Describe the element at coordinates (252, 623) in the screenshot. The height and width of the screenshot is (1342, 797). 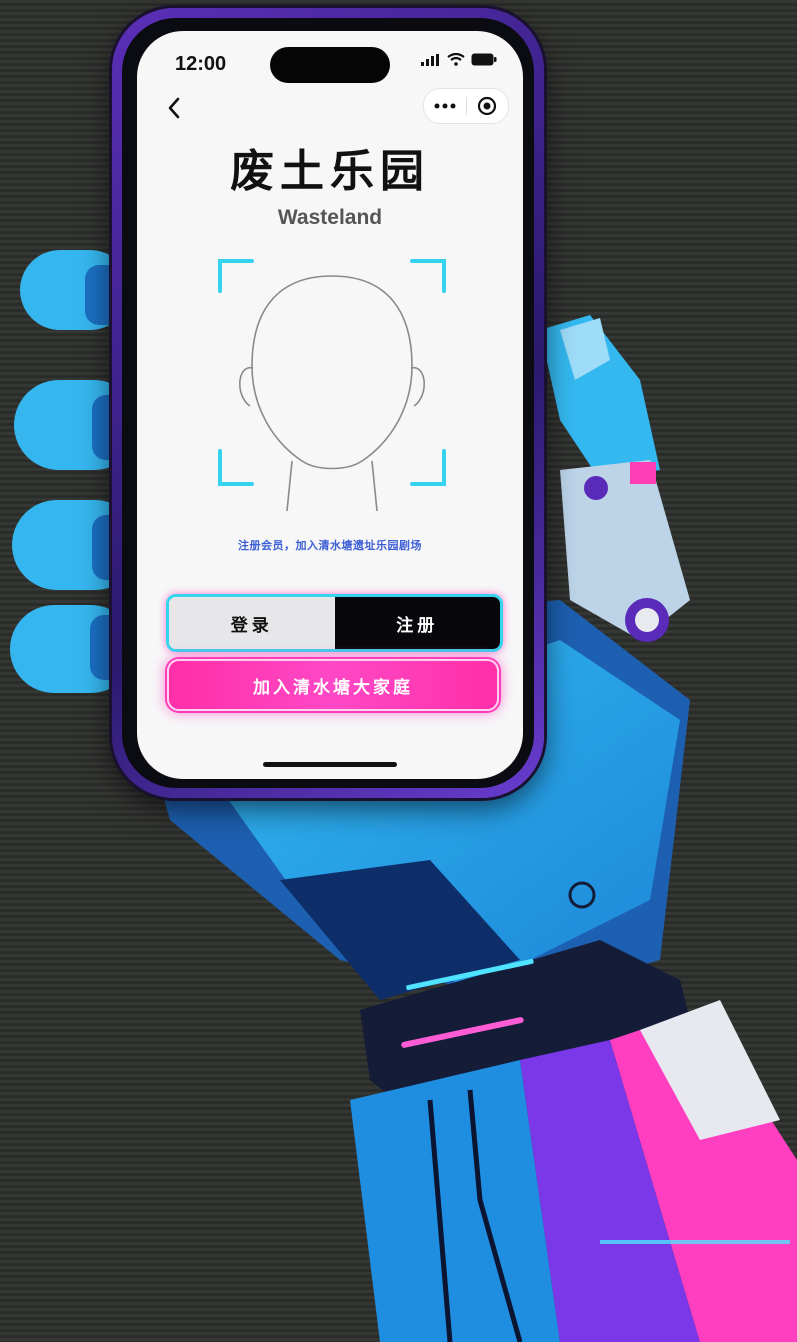
I see `login-tab: 登录` at that location.